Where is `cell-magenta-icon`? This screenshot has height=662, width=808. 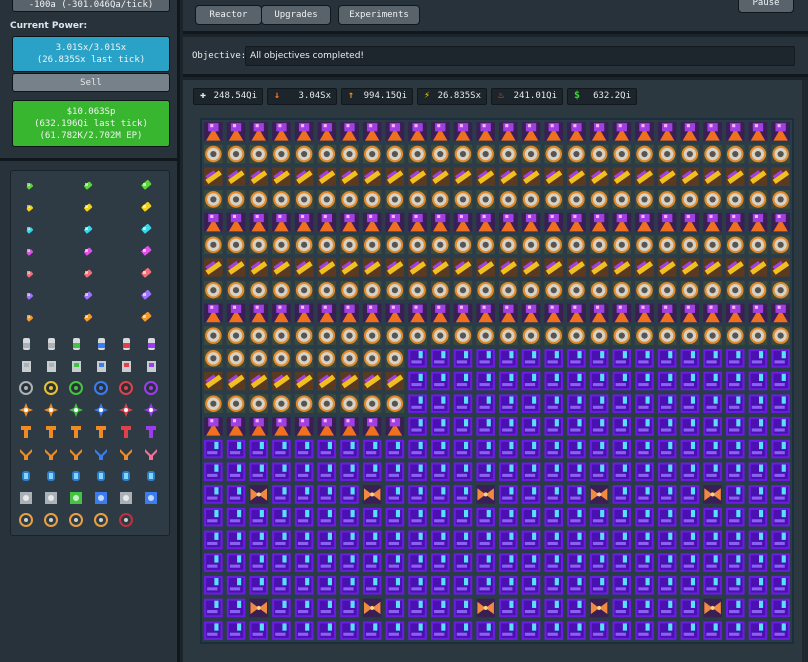
cell-magenta-icon is located at coordinates (30, 250).